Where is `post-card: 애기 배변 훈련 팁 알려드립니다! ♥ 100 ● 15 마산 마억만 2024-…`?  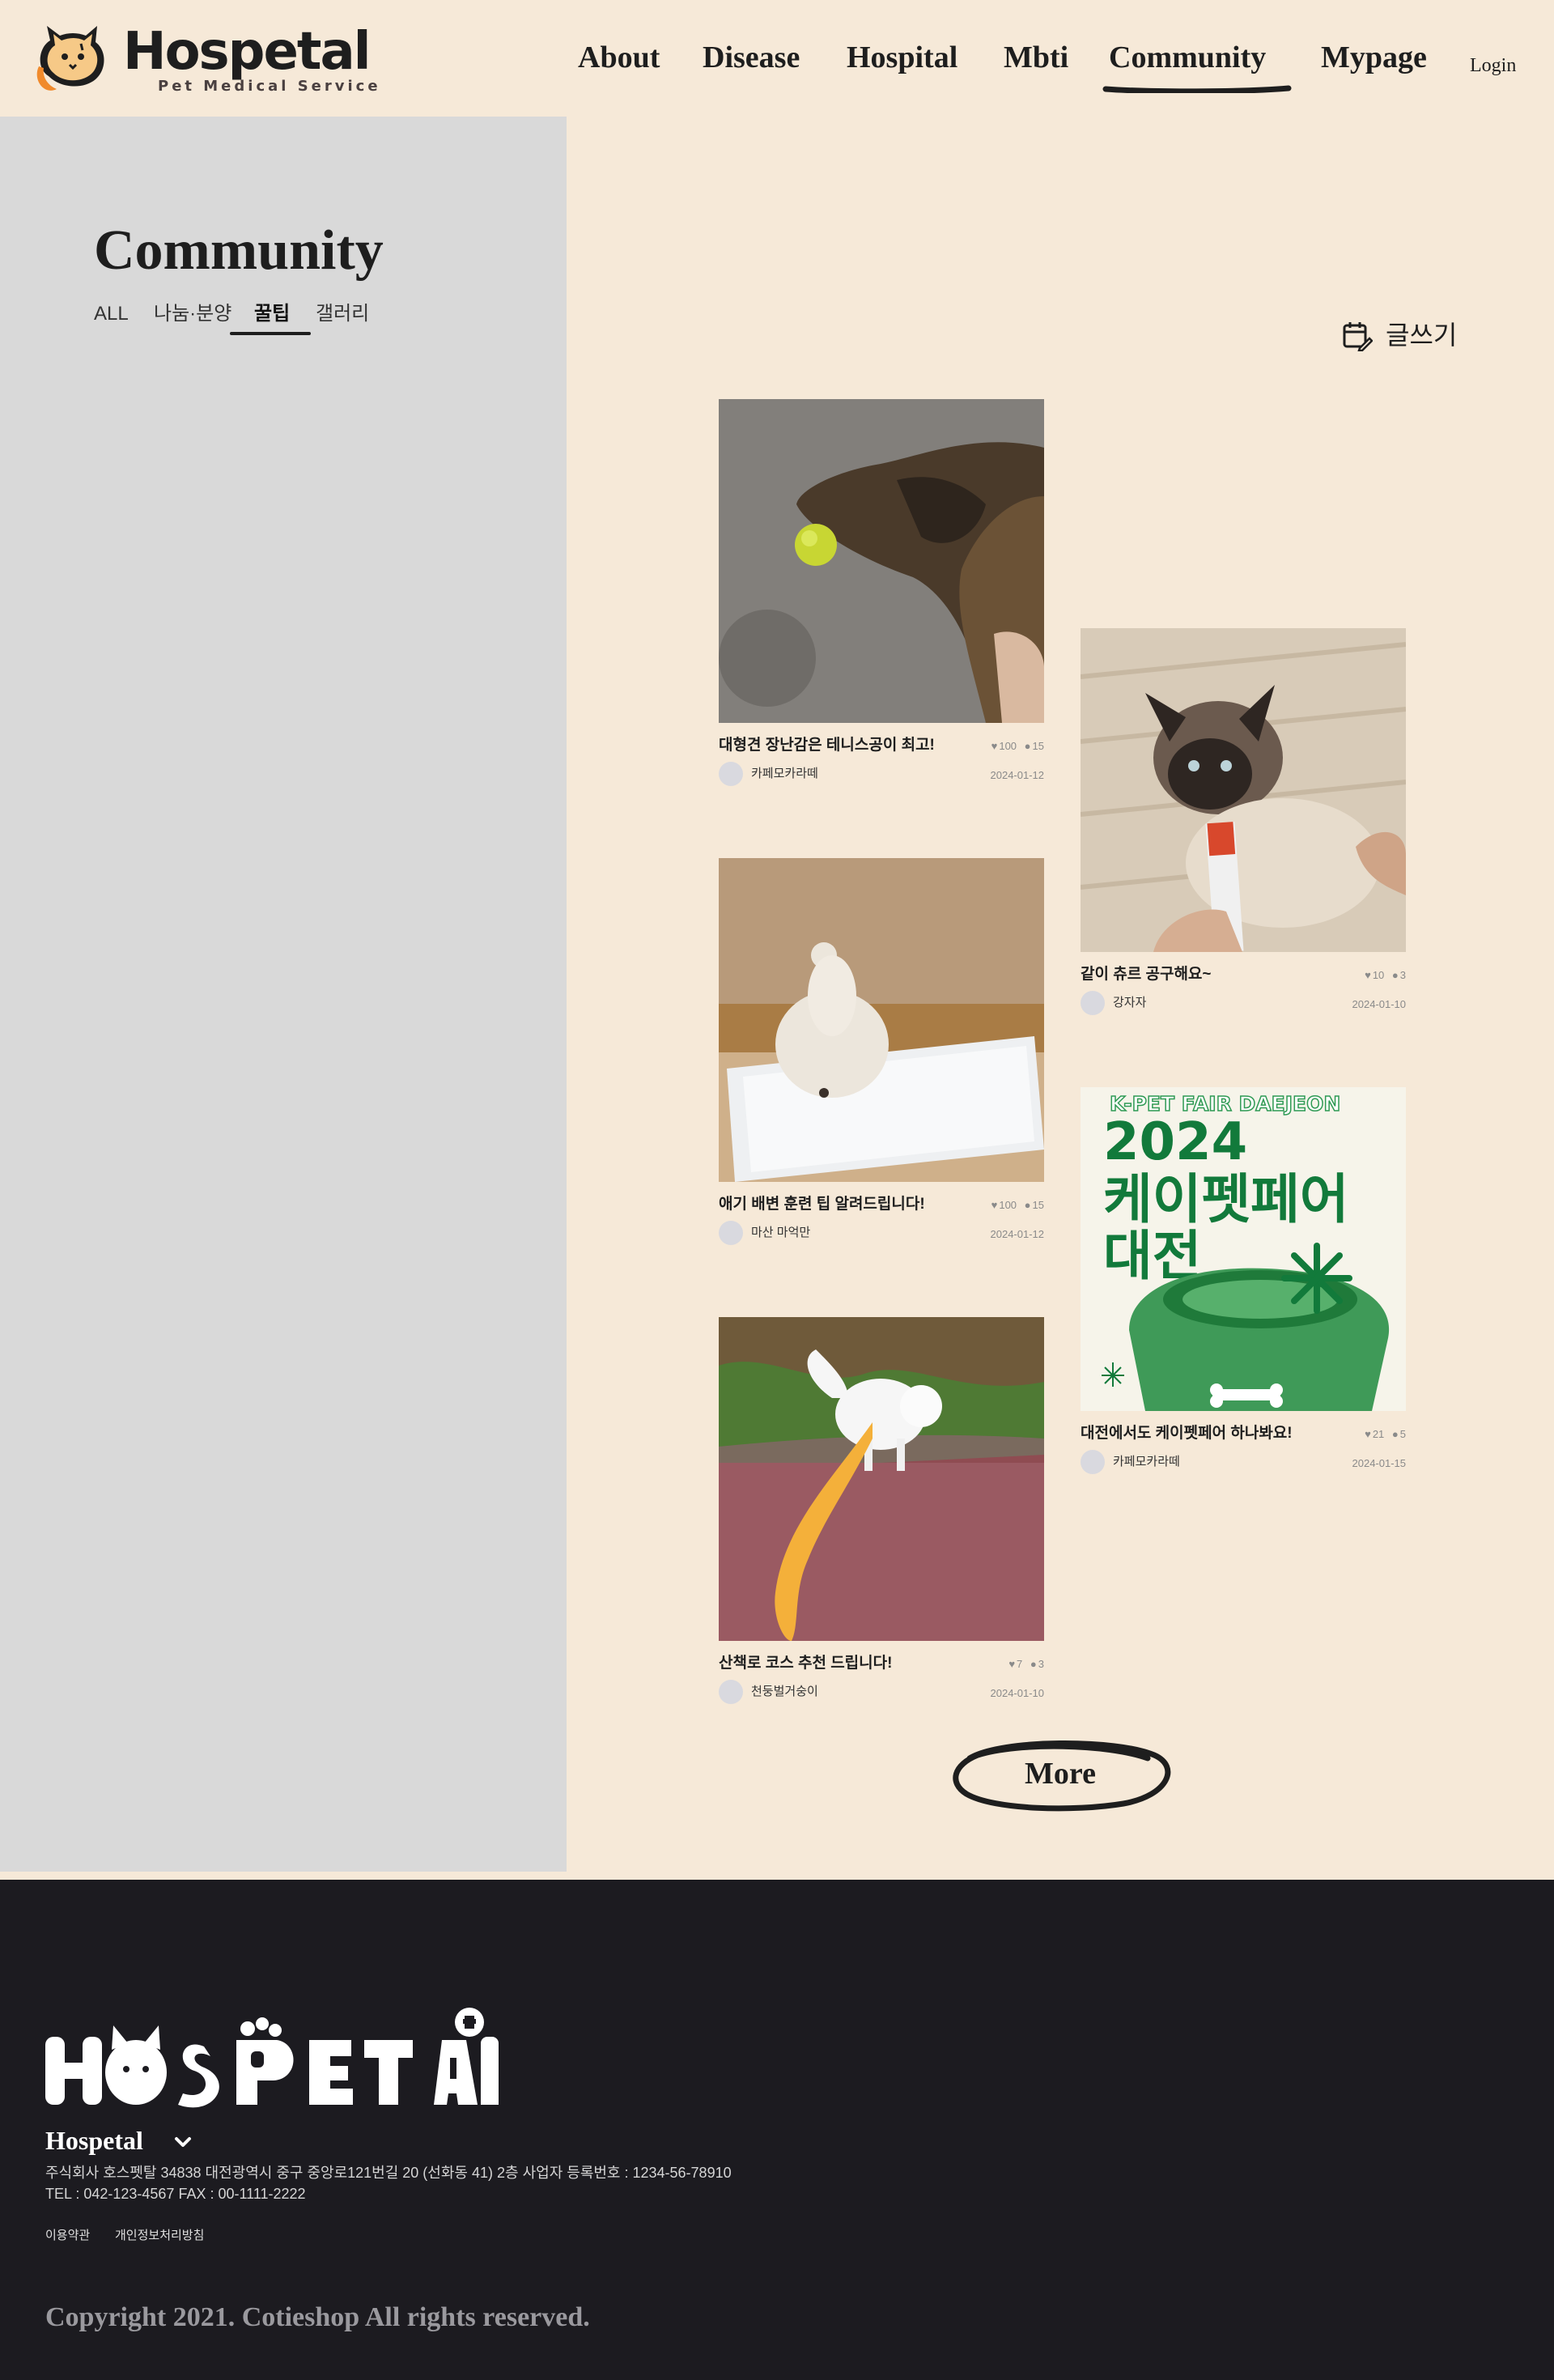
post-card: 애기 배변 훈련 팁 알려드립니다! ♥ 100 ● 15 마산 마억만 2024-… is located at coordinates (881, 1054).